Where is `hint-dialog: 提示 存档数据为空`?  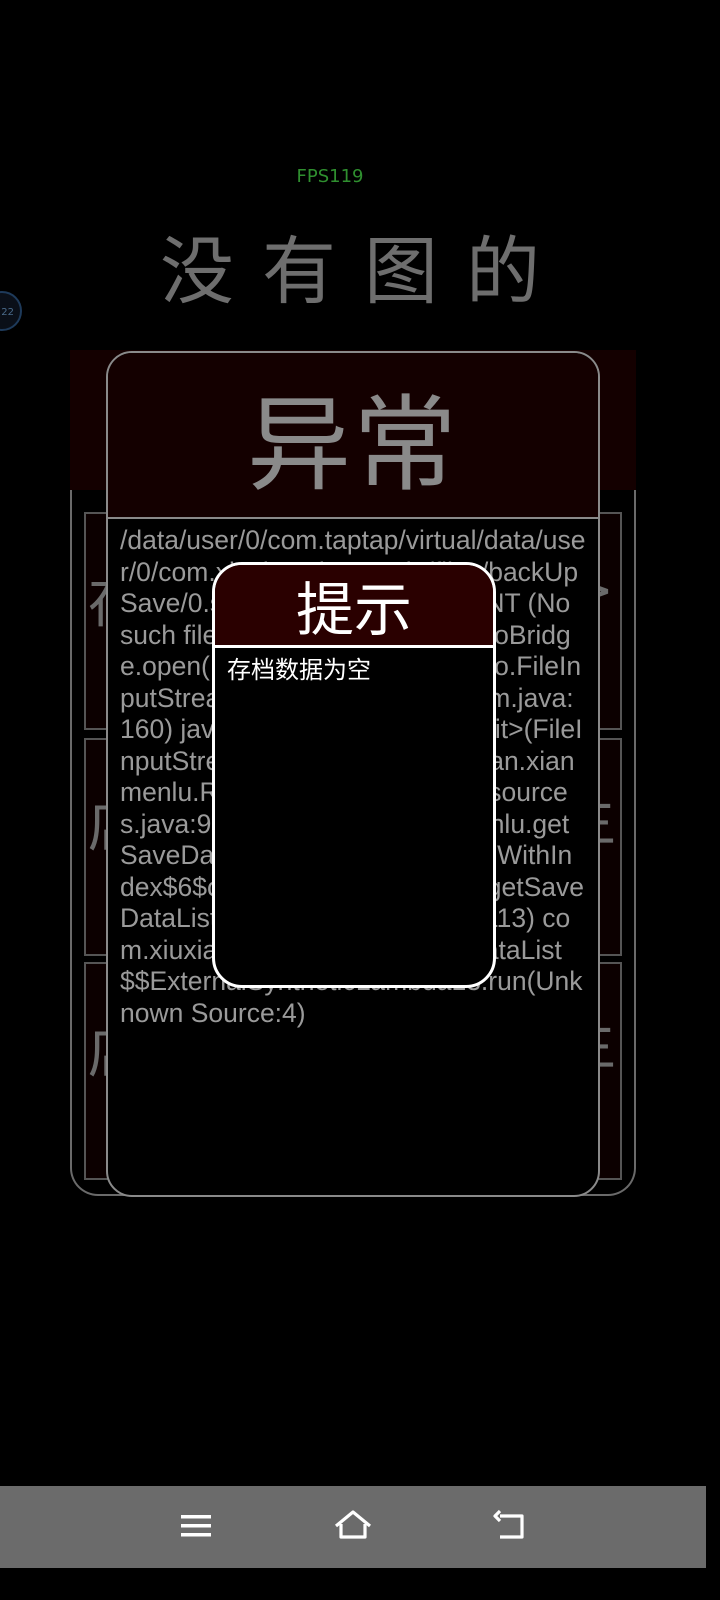
hint-dialog: 提示 存档数据为空 is located at coordinates (354, 775).